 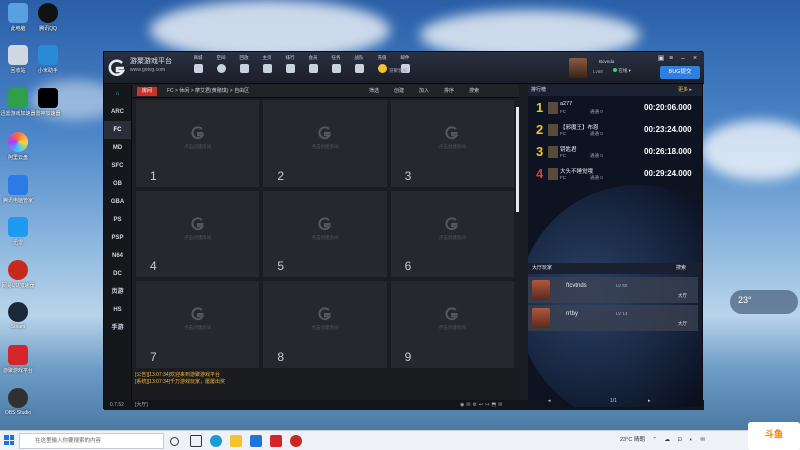 What do you see at coordinates (117, 220) in the screenshot?
I see `sidebar-item-ps: PS` at bounding box center [117, 220].